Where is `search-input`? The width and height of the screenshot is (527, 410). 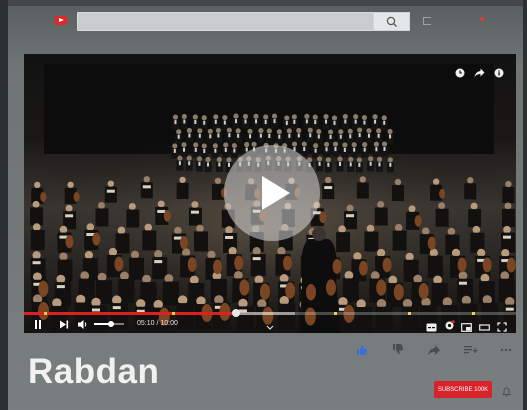
search-input is located at coordinates (225, 21).